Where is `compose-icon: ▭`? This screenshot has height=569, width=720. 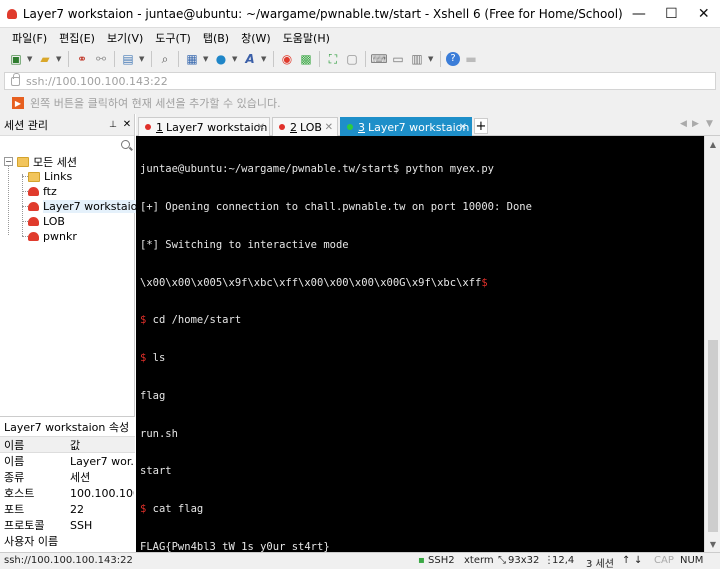 compose-icon: ▭ is located at coordinates (398, 59).